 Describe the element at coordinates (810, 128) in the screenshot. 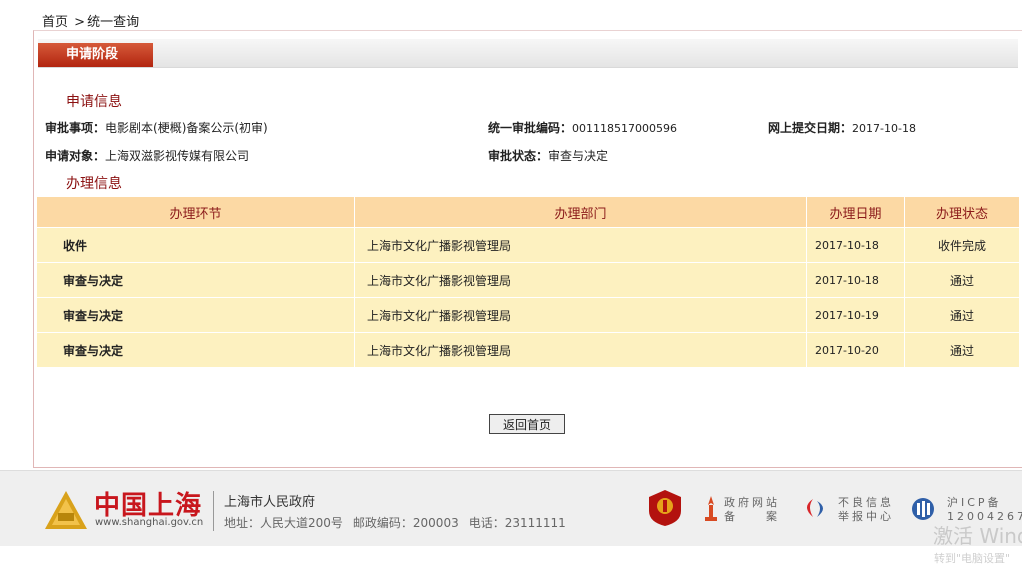

I see `submit-date-label: 网上提交日期：` at that location.